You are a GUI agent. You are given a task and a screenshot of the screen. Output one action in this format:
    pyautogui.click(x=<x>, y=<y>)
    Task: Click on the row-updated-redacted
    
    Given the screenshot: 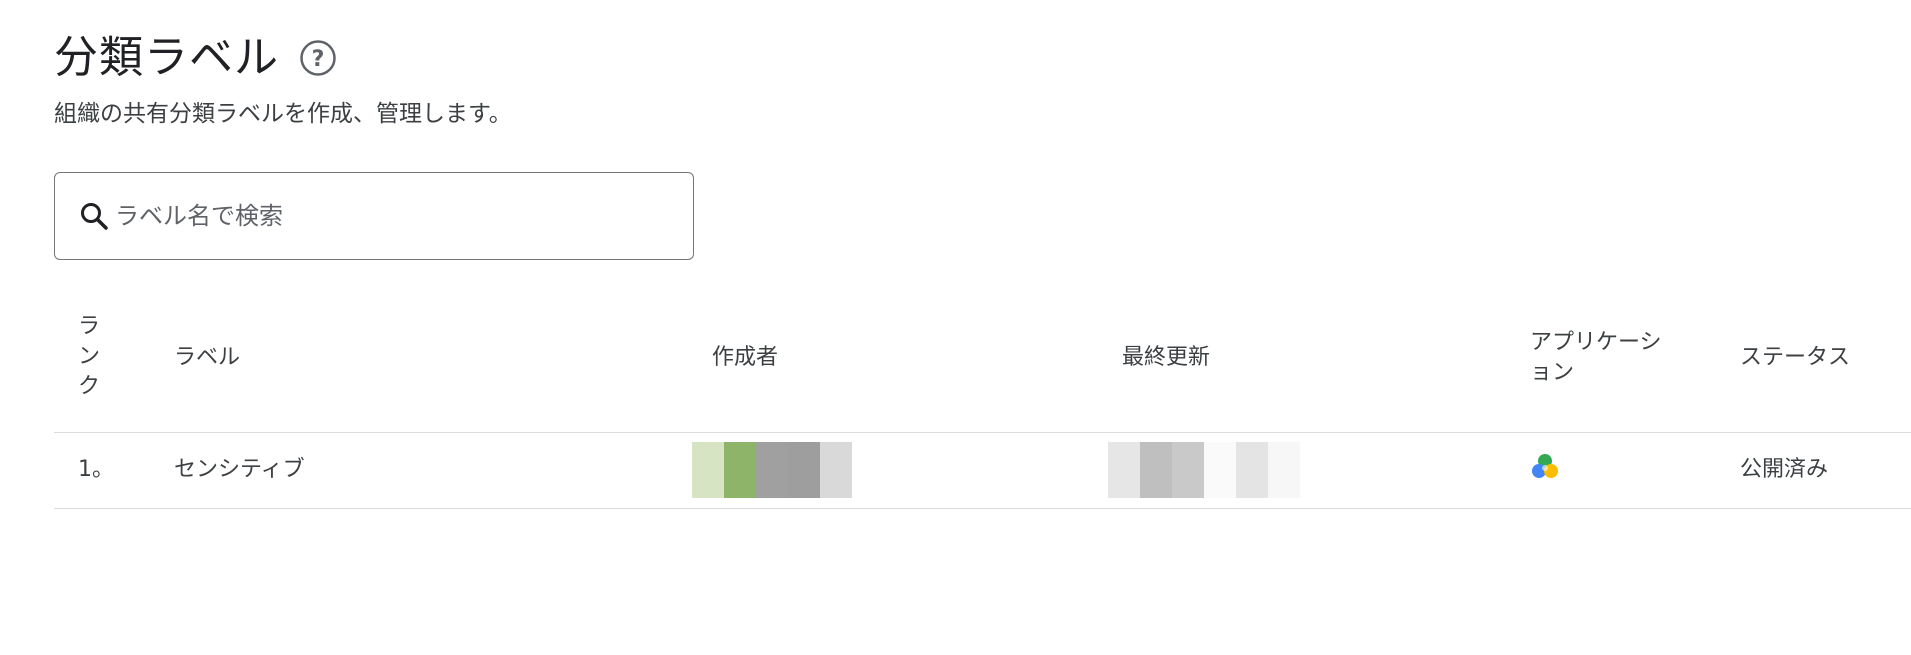 What is the action you would take?
    pyautogui.click(x=1204, y=470)
    